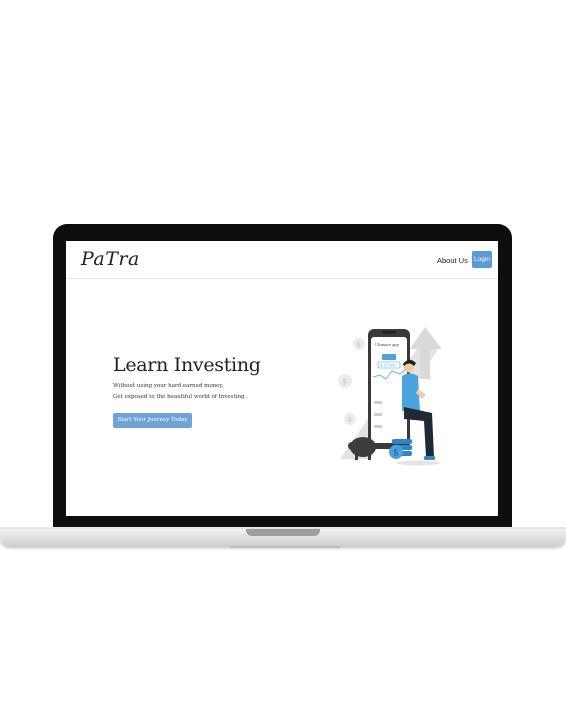 The height and width of the screenshot is (720, 566). I want to click on app-chat-bubble, so click(389, 357).